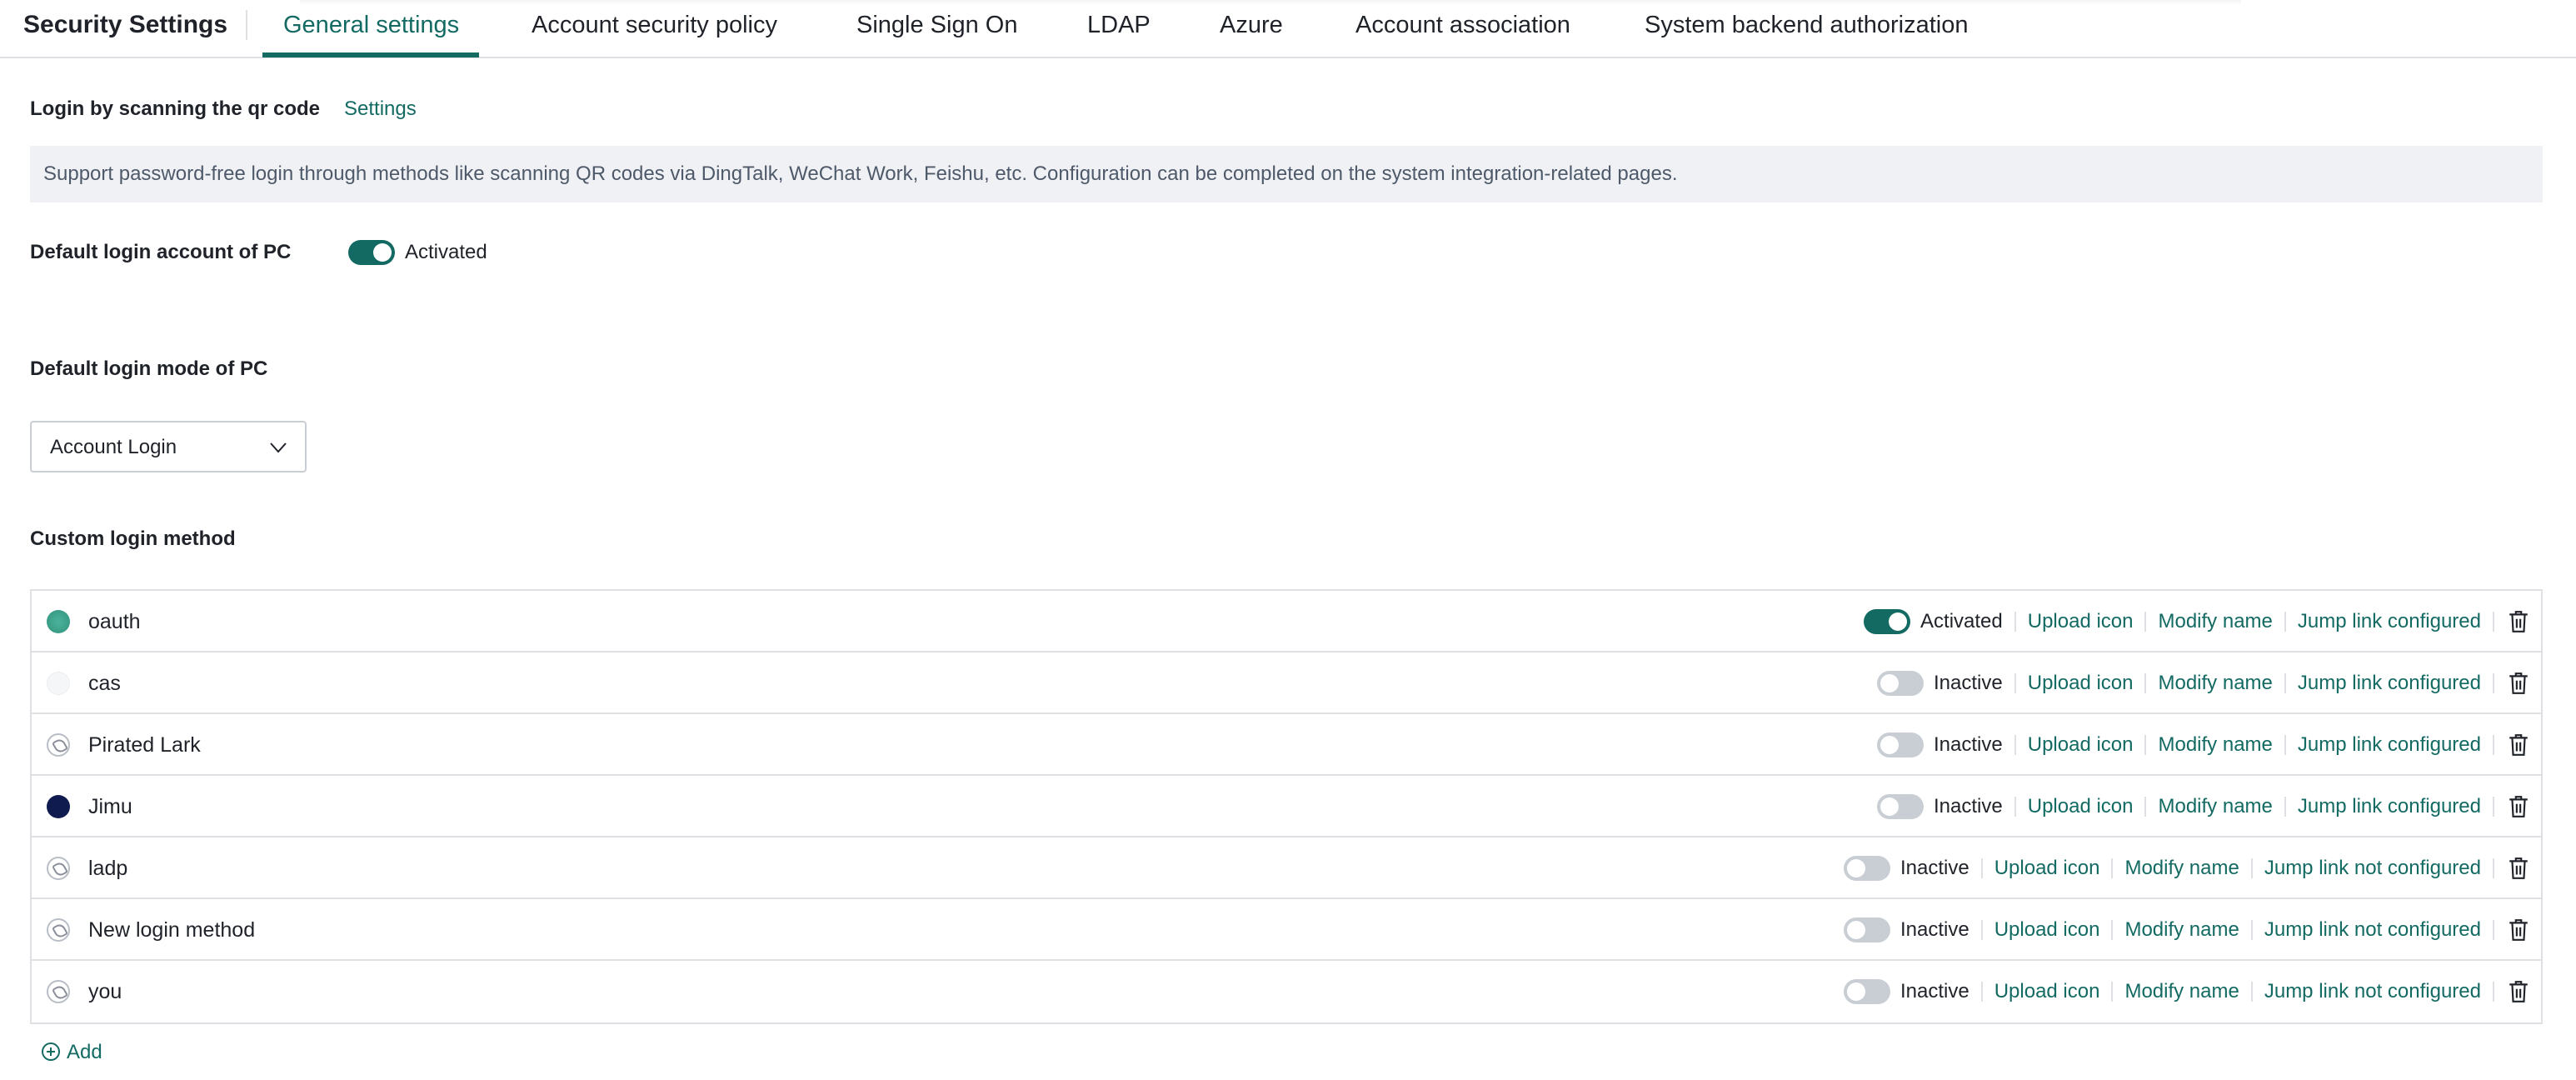 This screenshot has width=2576, height=1080. What do you see at coordinates (370, 55) in the screenshot?
I see `active-tab-indicator` at bounding box center [370, 55].